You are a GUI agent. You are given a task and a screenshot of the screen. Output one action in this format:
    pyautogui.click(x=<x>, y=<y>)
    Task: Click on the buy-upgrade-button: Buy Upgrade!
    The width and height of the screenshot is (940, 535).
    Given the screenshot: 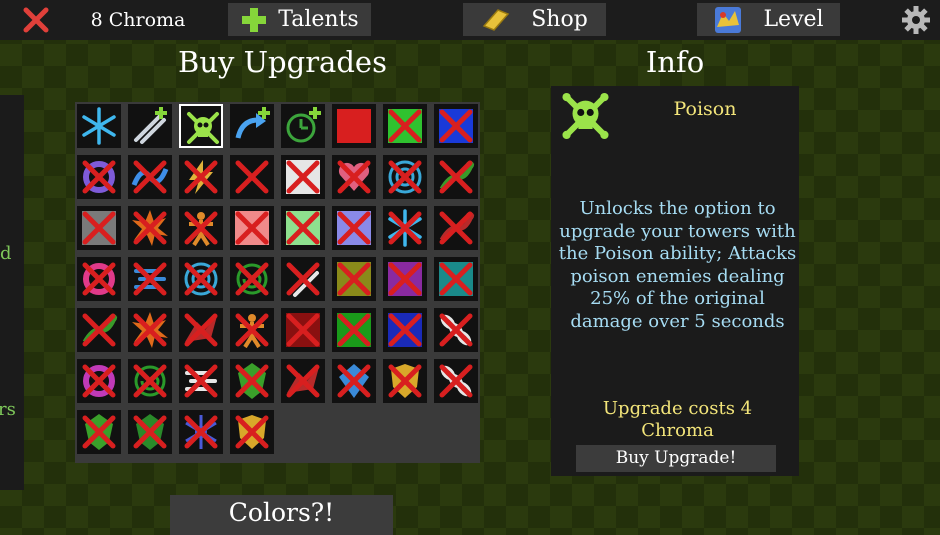 What is the action you would take?
    pyautogui.click(x=676, y=458)
    